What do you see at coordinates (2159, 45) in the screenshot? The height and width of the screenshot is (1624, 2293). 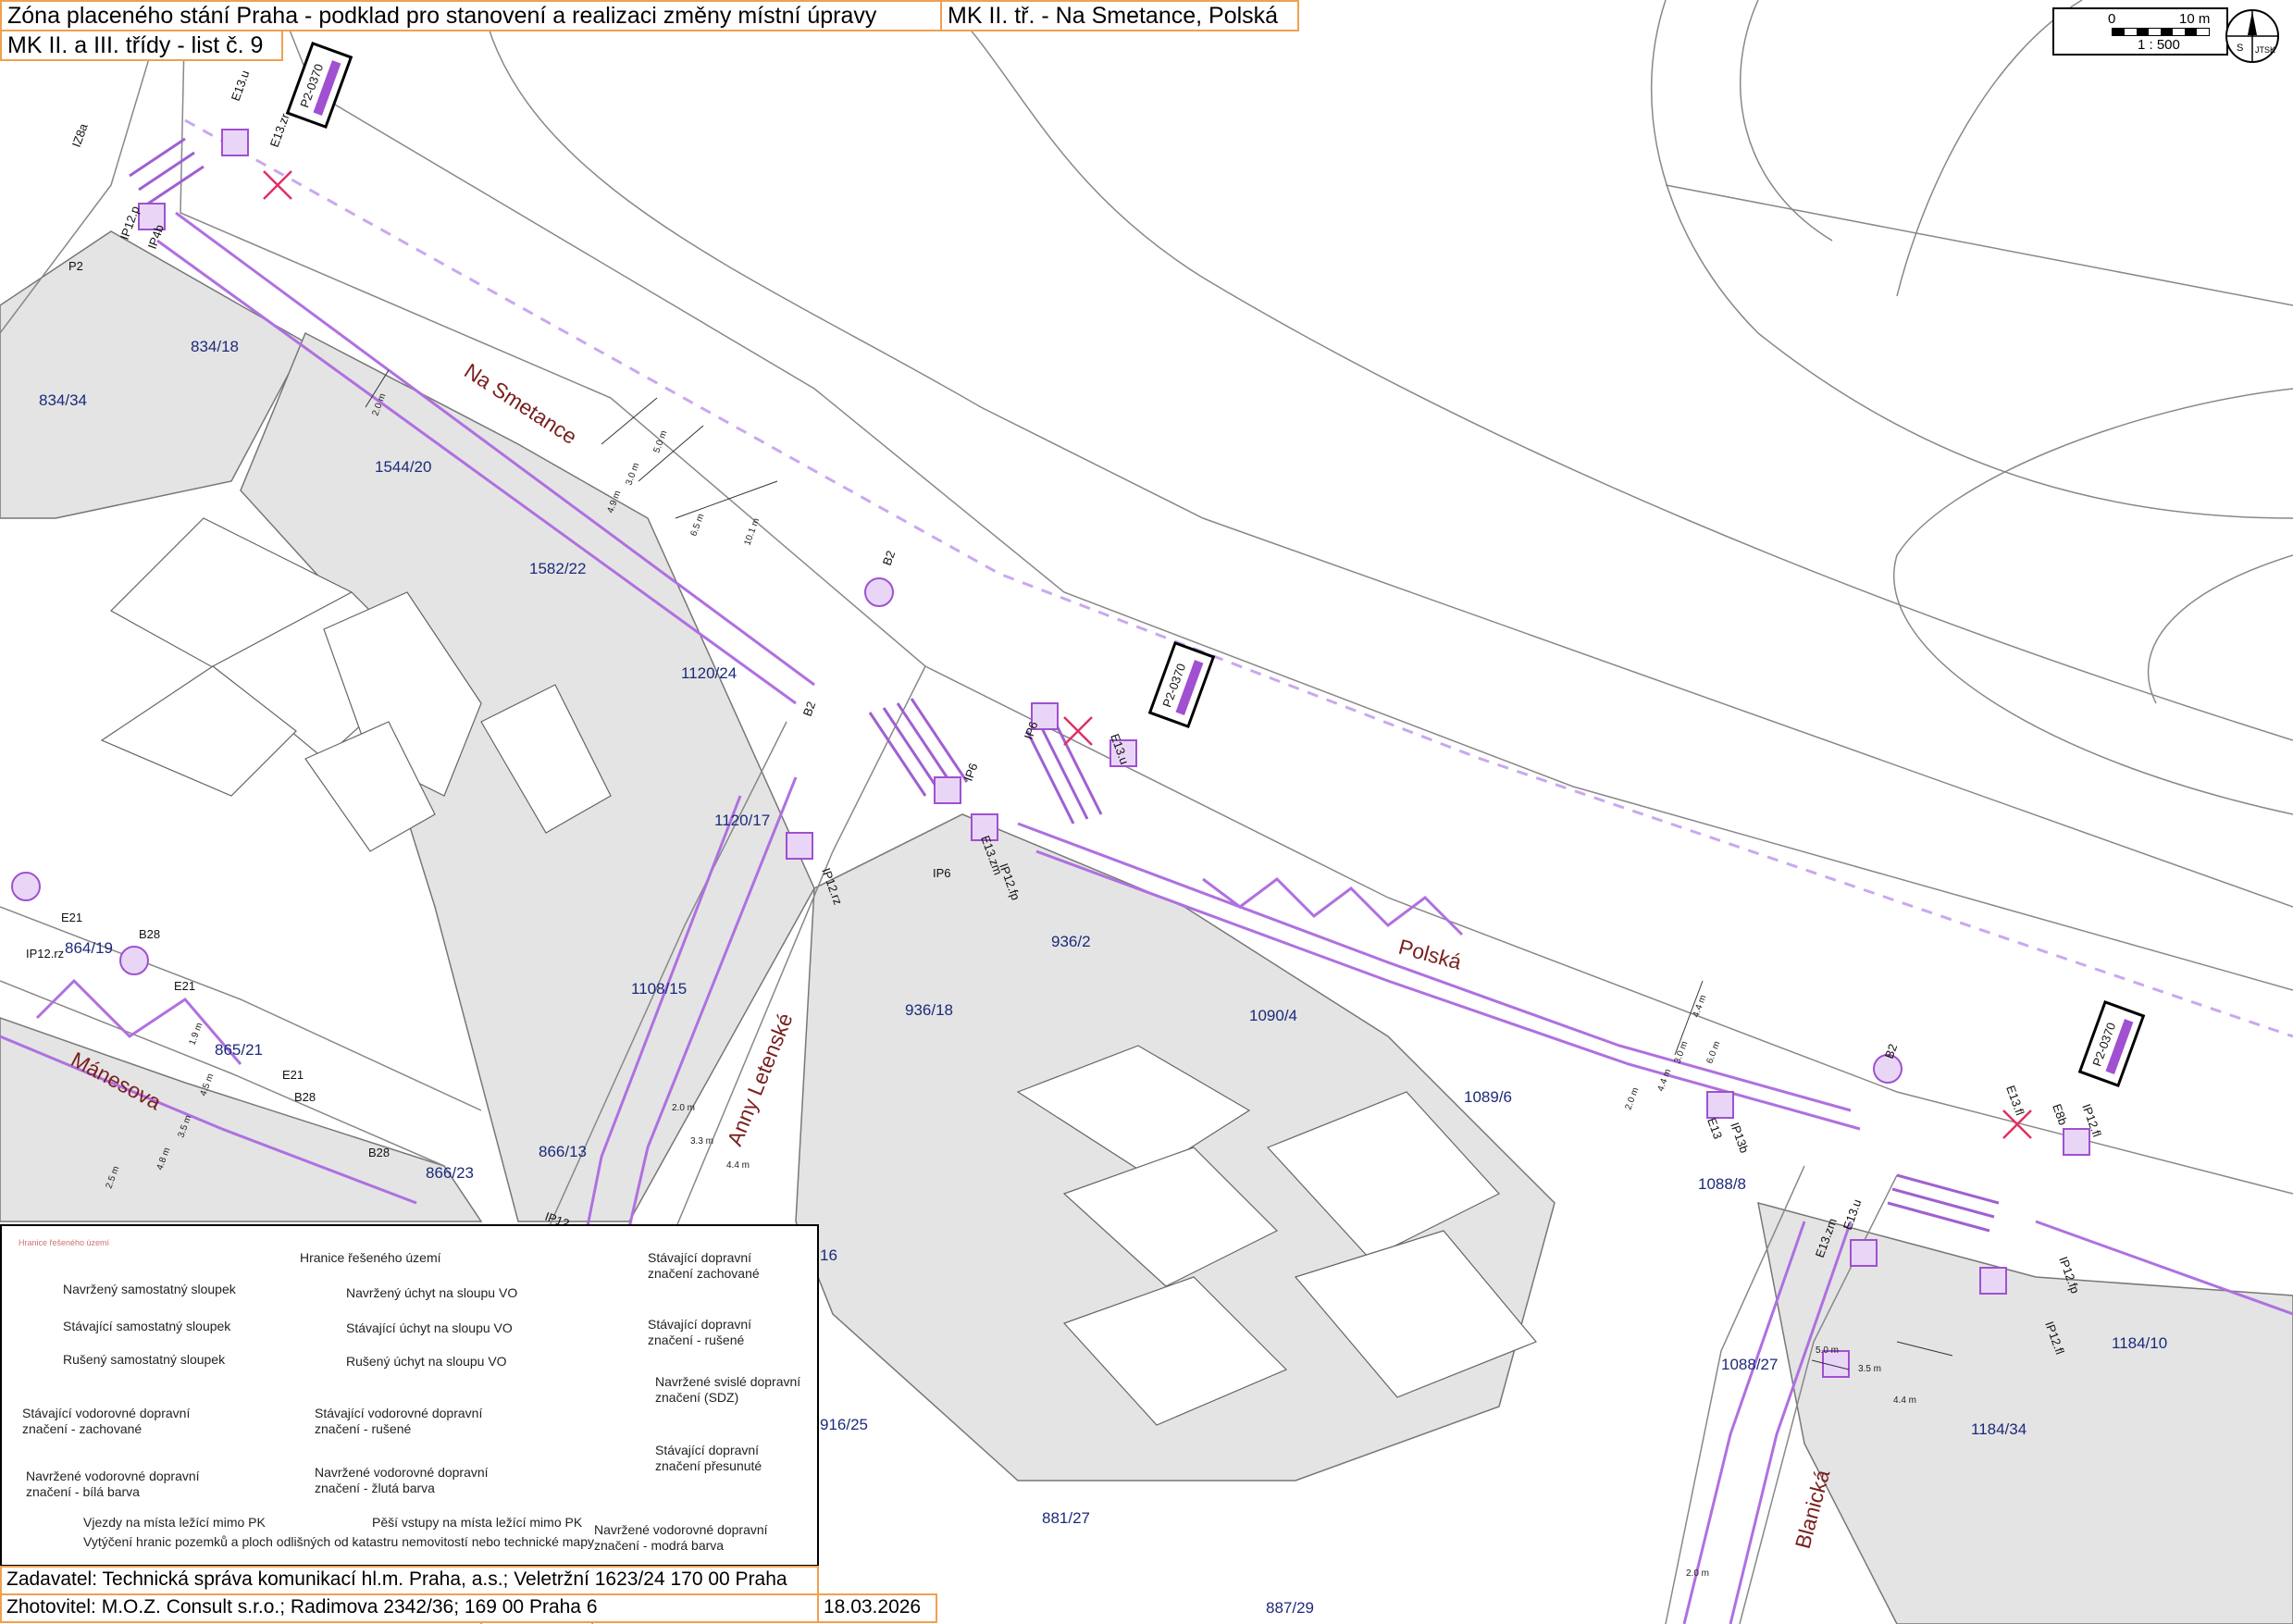 I see `scale-ratio: 1 : 500` at bounding box center [2159, 45].